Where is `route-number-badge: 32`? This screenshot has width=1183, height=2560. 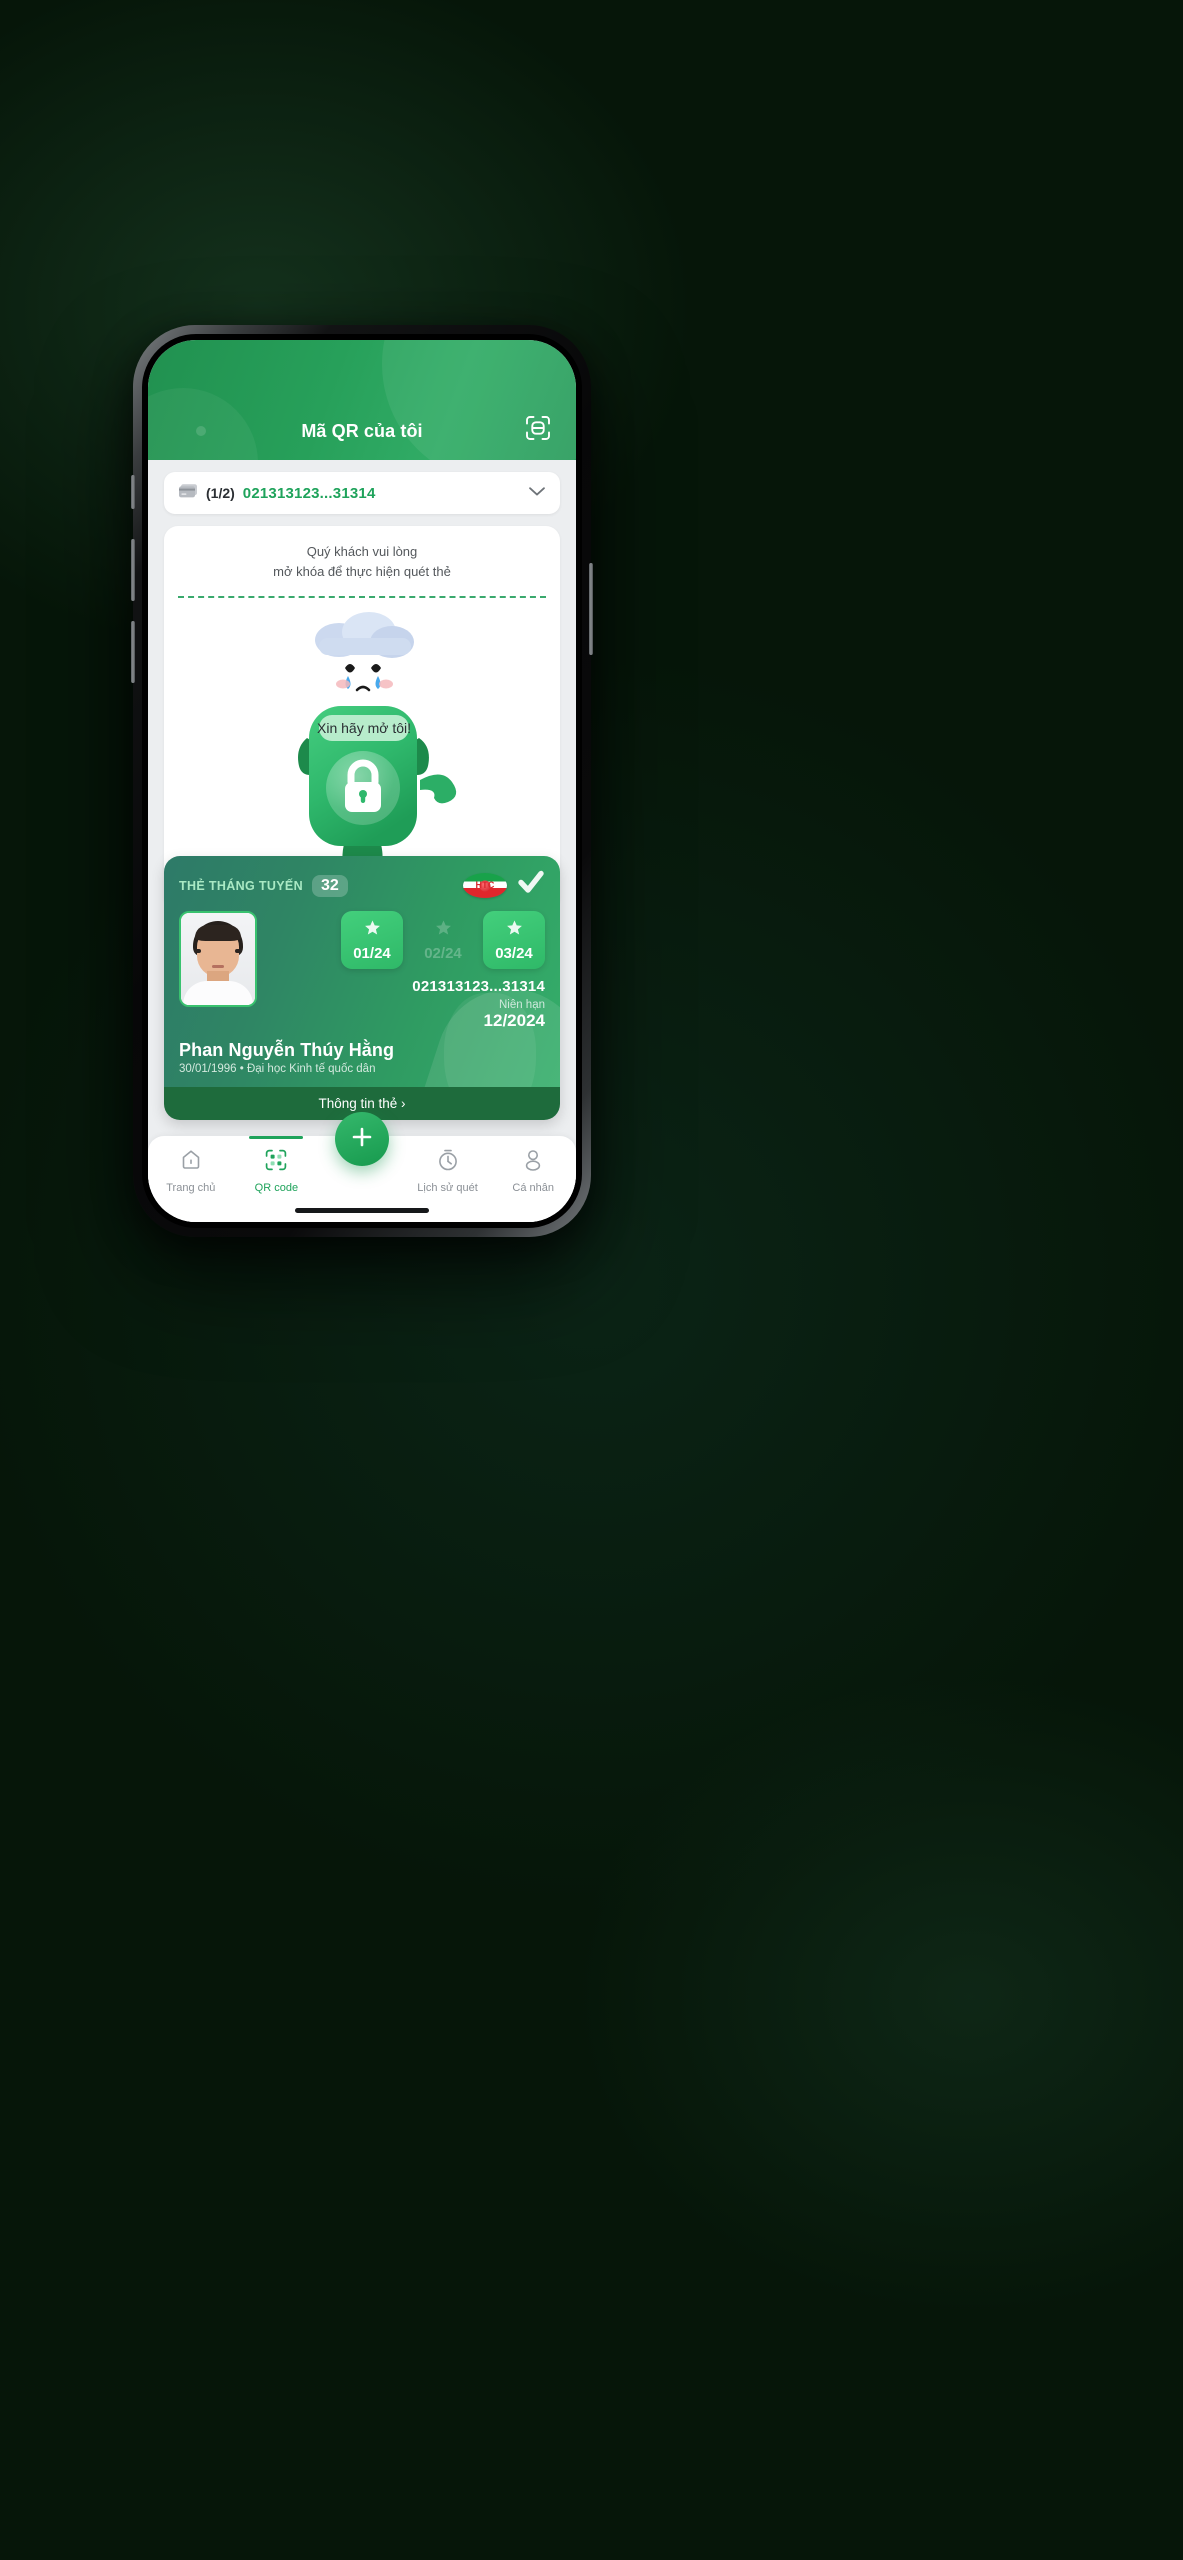 route-number-badge: 32 is located at coordinates (330, 885).